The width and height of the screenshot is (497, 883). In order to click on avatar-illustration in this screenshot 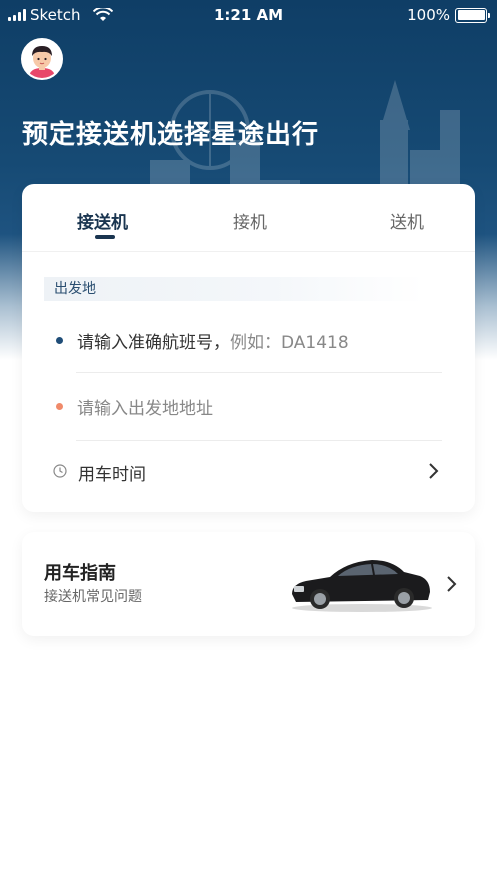, I will do `click(42, 59)`.